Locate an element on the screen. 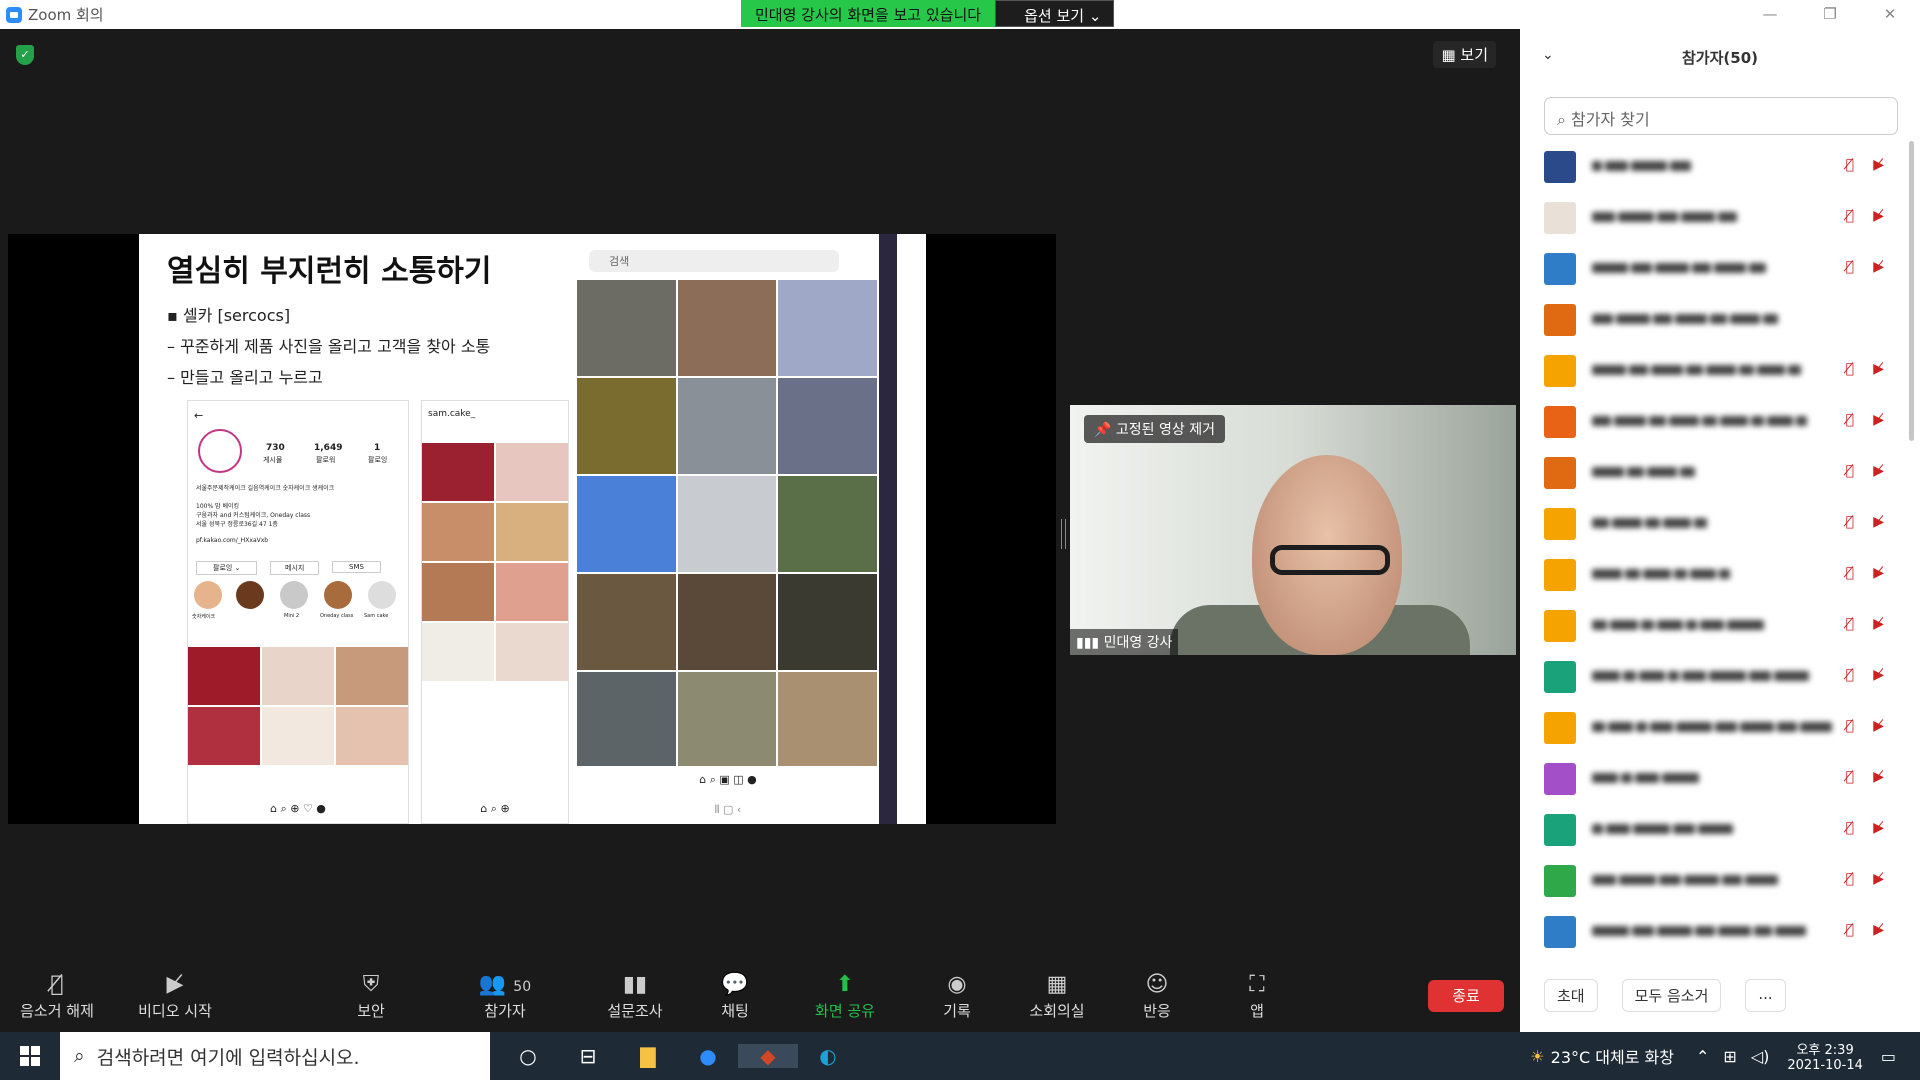 This screenshot has height=1080, width=1920. highlight-label: Sam cake is located at coordinates (376, 616).